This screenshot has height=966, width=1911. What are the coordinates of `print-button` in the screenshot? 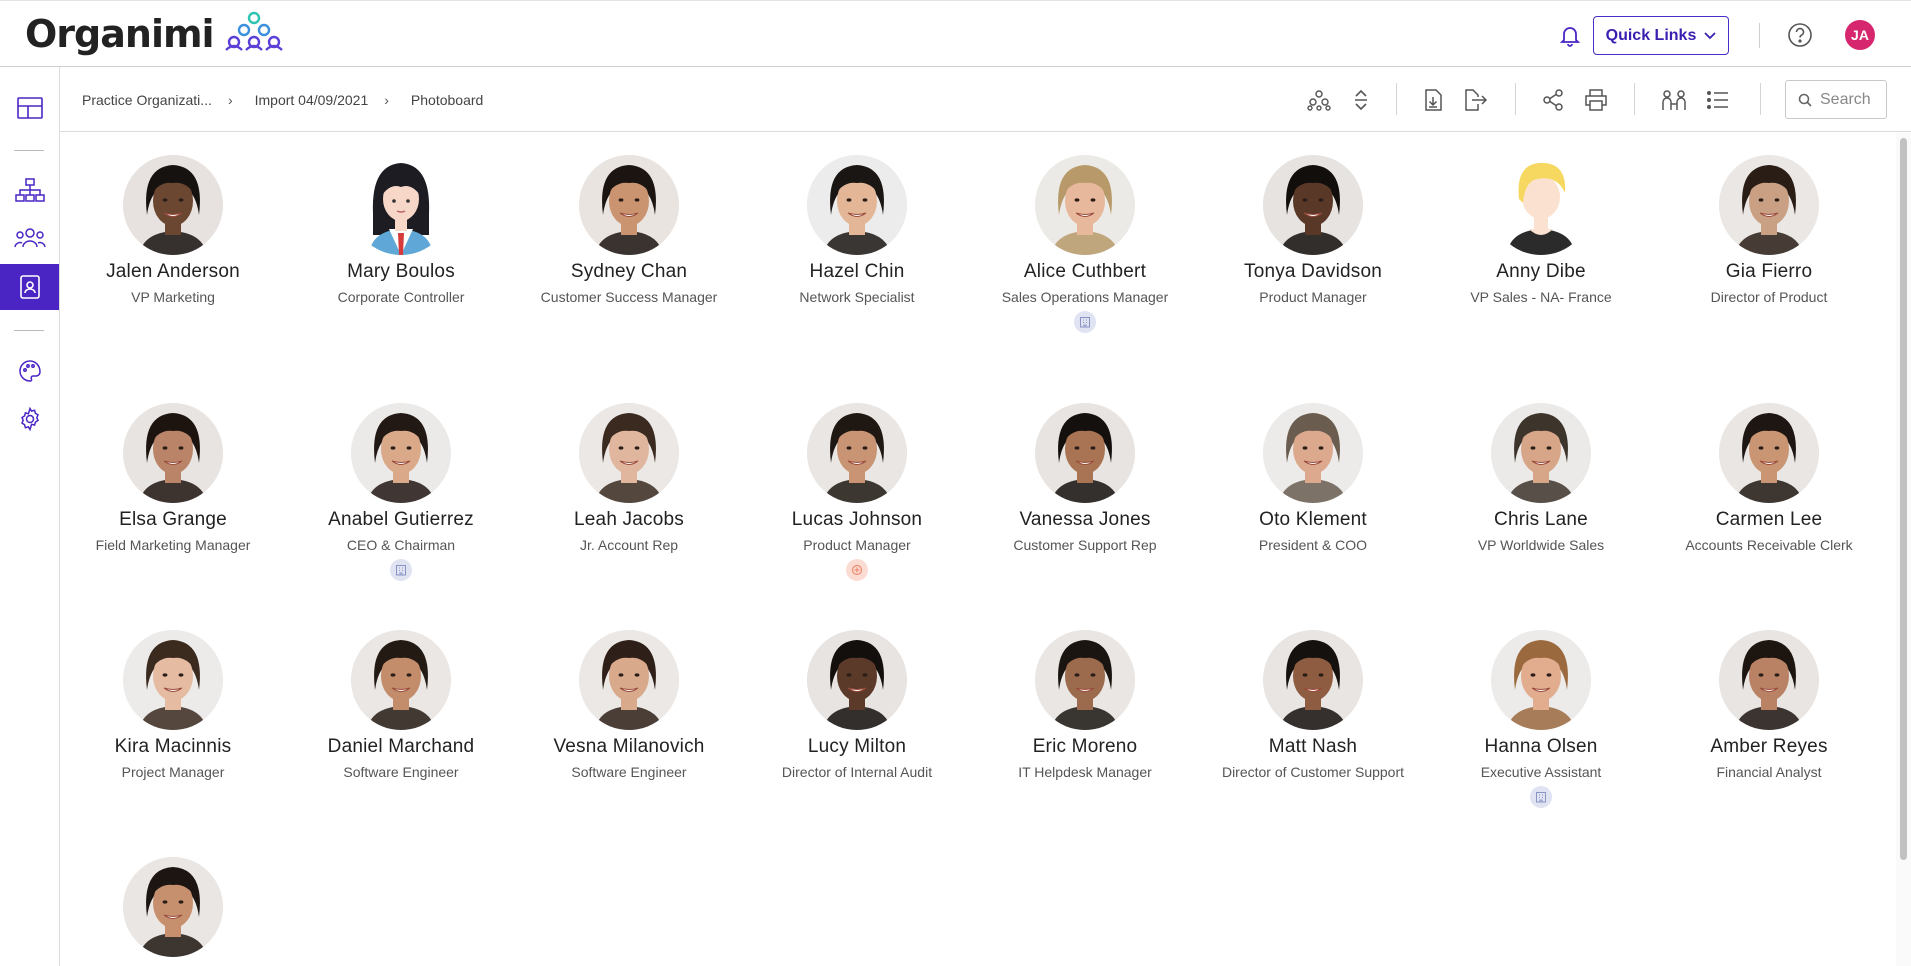 It's located at (1596, 100).